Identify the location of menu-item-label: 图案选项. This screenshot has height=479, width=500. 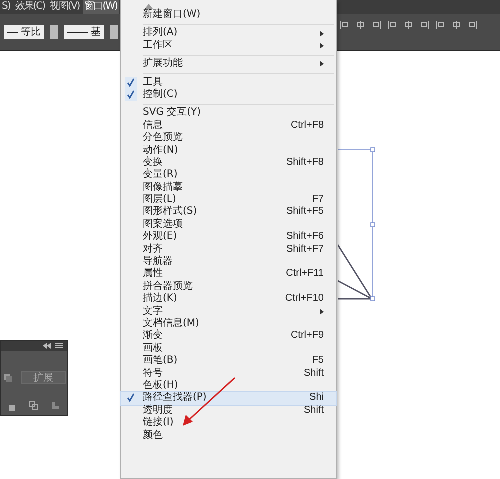
(163, 224).